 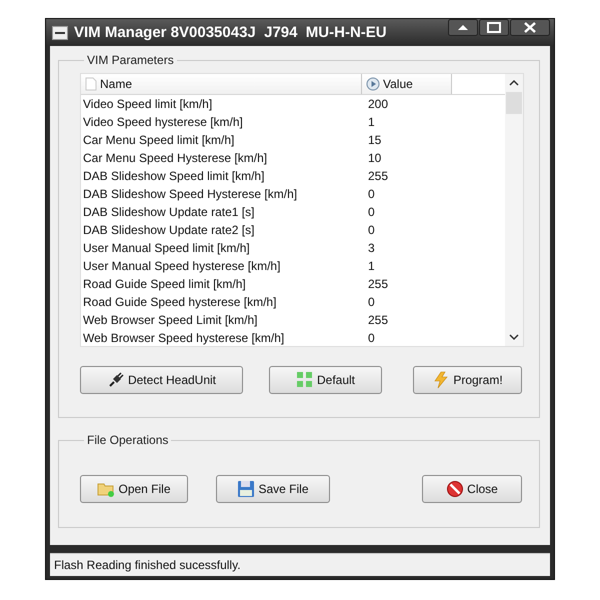 What do you see at coordinates (221, 84) in the screenshot?
I see `column-header: Name` at bounding box center [221, 84].